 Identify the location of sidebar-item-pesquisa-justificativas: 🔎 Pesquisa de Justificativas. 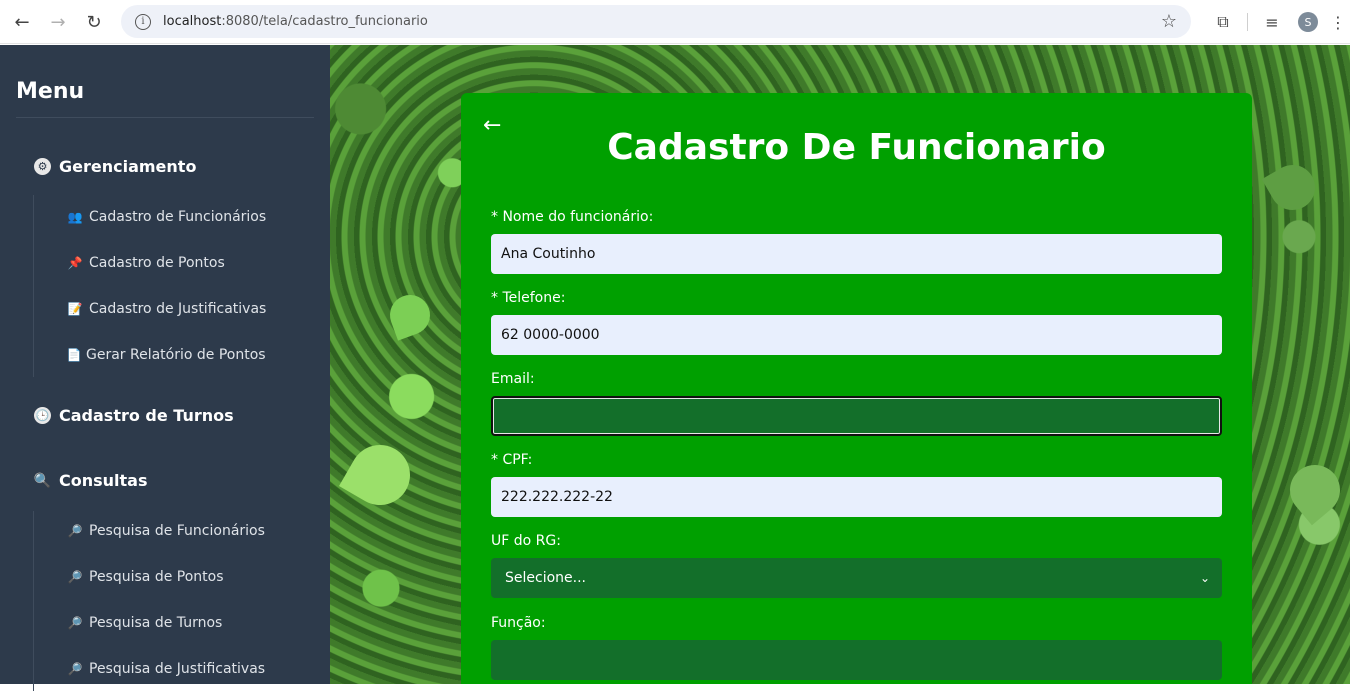
(166, 669).